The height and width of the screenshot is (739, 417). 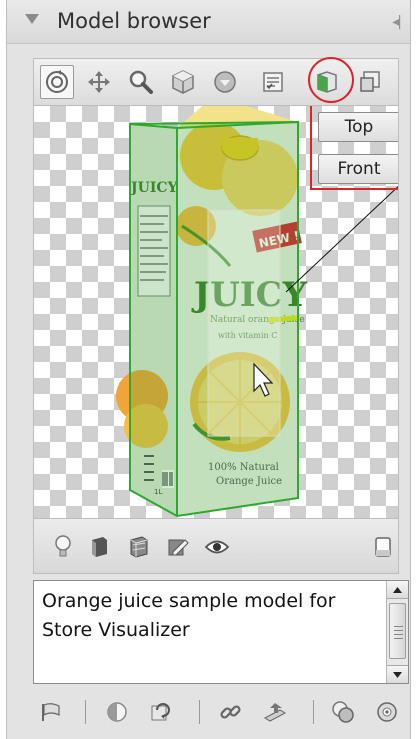 What do you see at coordinates (215, 712) in the screenshot?
I see `bottom-toolbar` at bounding box center [215, 712].